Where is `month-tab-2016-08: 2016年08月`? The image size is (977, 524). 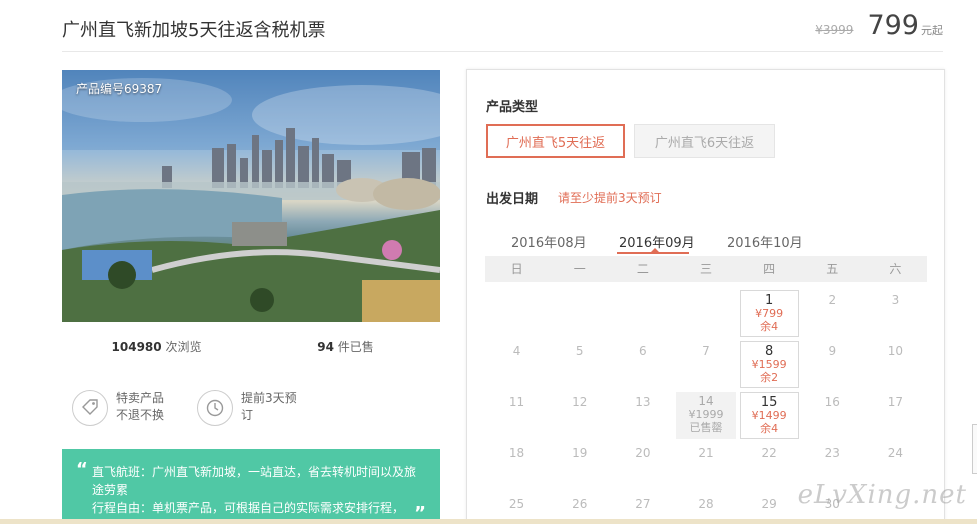
month-tab-2016-08: 2016年08月 is located at coordinates (549, 241).